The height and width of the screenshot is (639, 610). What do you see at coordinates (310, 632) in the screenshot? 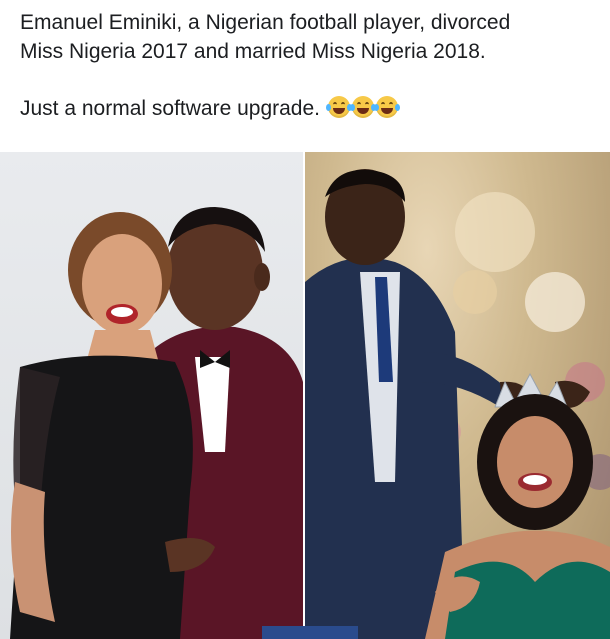
I see `watermark-badge` at bounding box center [310, 632].